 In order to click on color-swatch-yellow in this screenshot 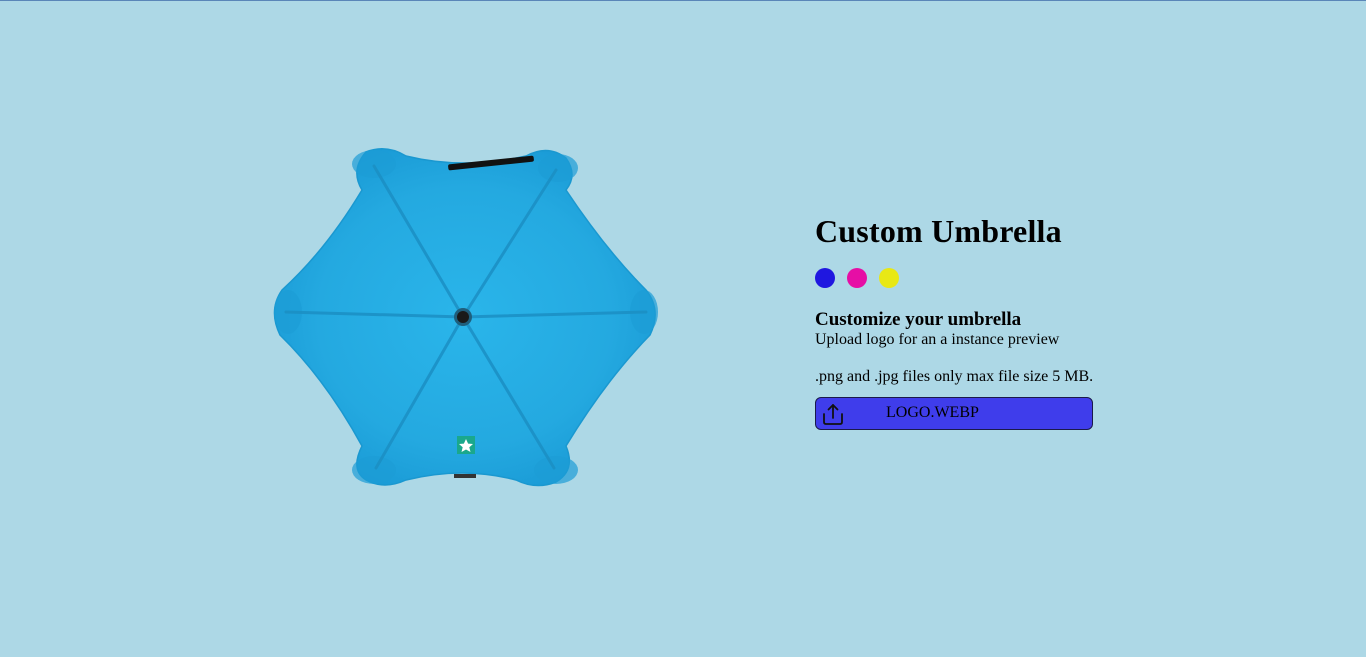, I will do `click(889, 278)`.